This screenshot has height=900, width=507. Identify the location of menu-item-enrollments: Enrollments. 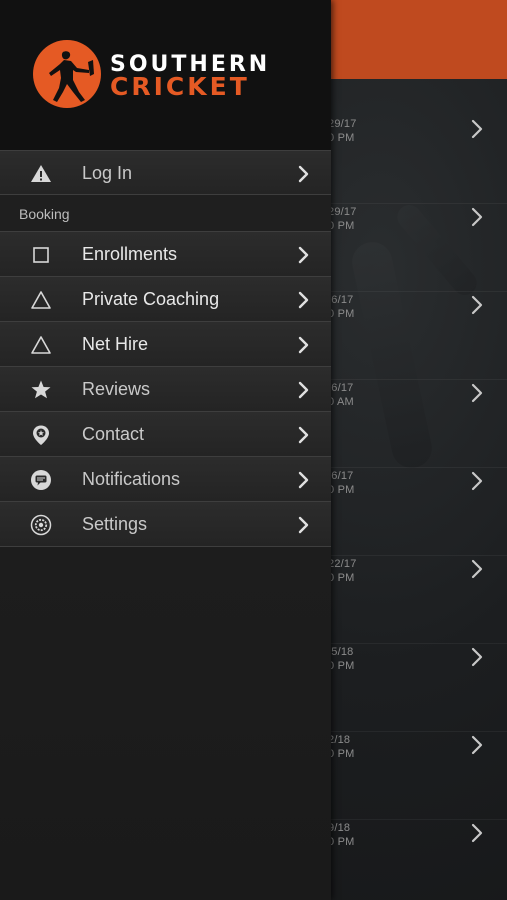
(165, 254).